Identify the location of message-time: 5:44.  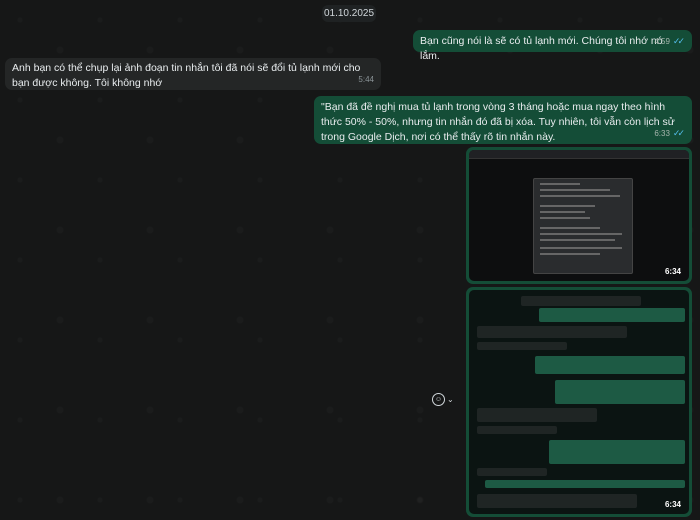
(366, 79).